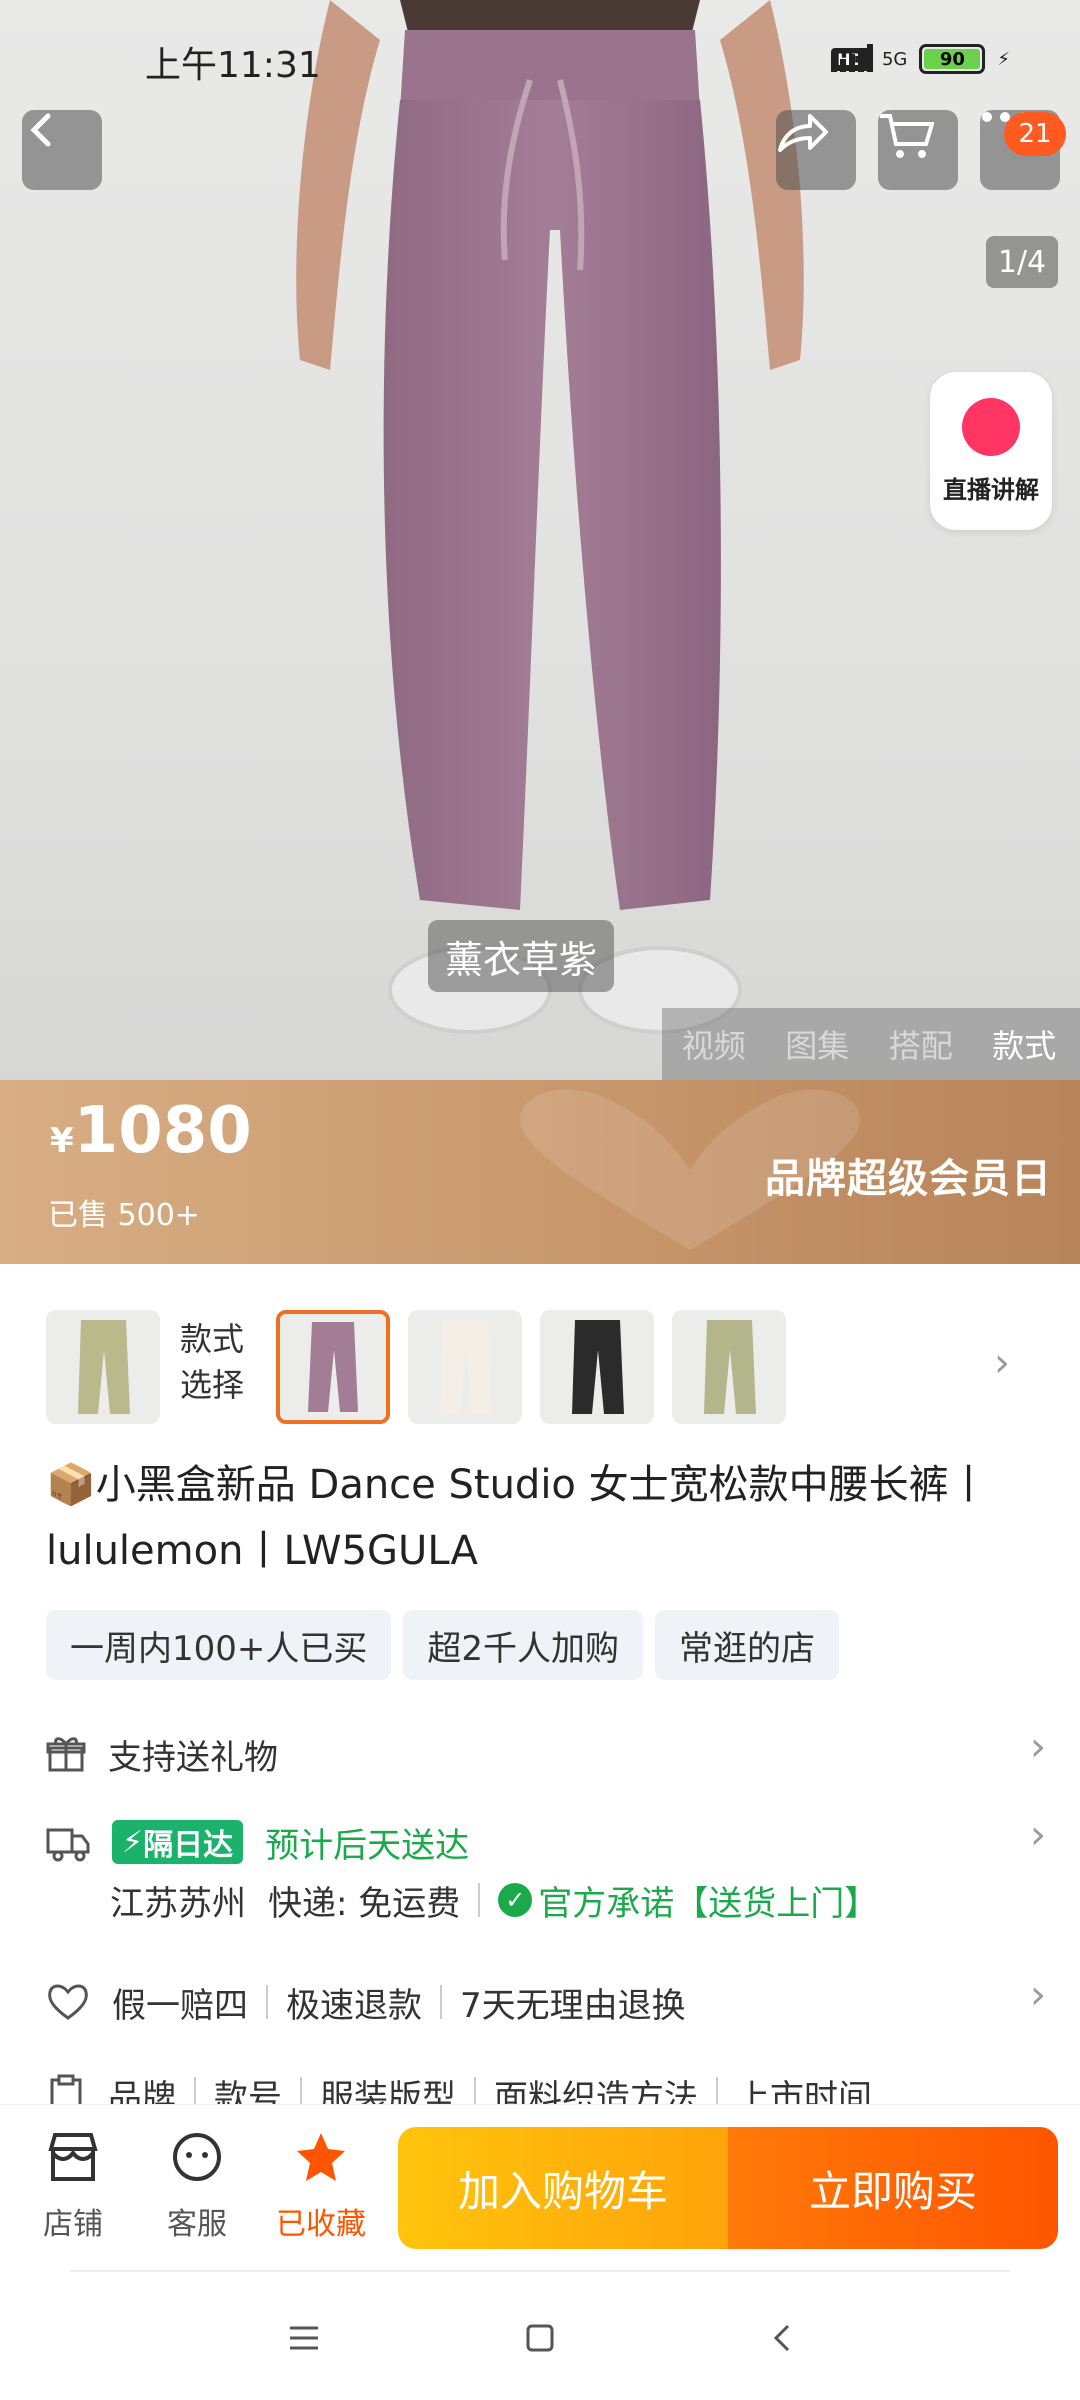 The width and height of the screenshot is (1080, 2400). Describe the element at coordinates (66, 1754) in the screenshot. I see `gift-icon` at that location.